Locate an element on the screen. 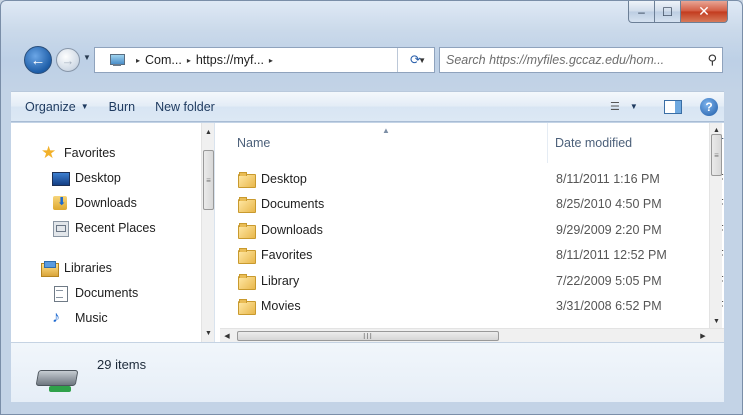 This screenshot has height=415, width=743. network-cable is located at coordinates (60, 389).